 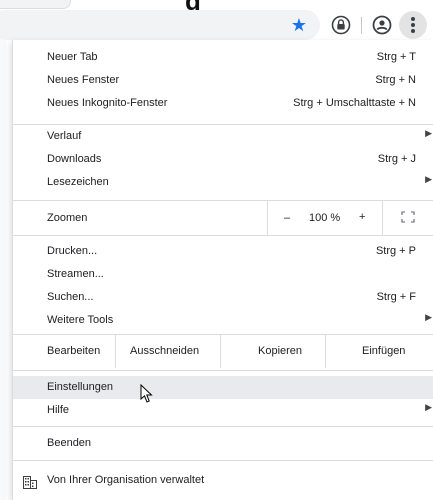 What do you see at coordinates (223, 182) in the screenshot?
I see `menu-item-bookmarks: Lesezeichen ▶` at bounding box center [223, 182].